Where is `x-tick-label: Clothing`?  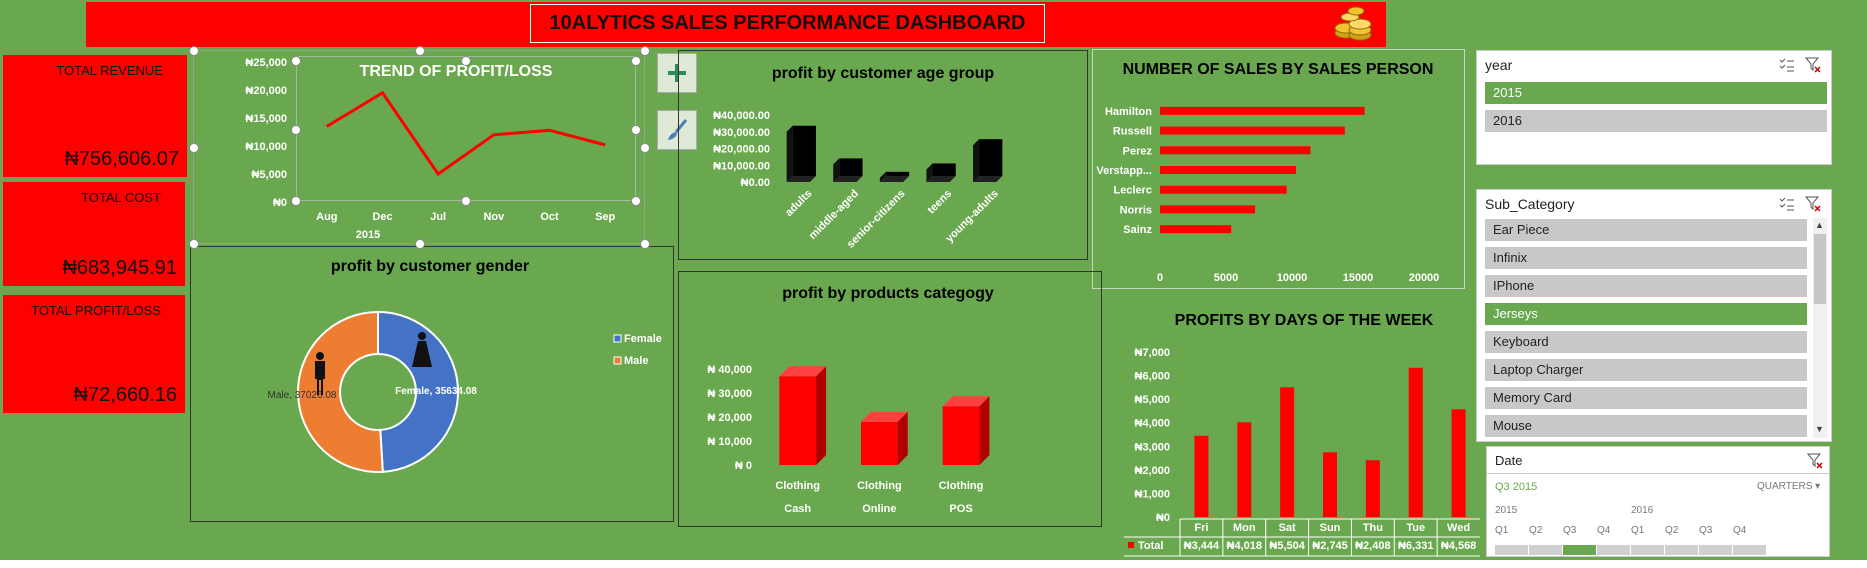
x-tick-label: Clothing is located at coordinates (797, 486).